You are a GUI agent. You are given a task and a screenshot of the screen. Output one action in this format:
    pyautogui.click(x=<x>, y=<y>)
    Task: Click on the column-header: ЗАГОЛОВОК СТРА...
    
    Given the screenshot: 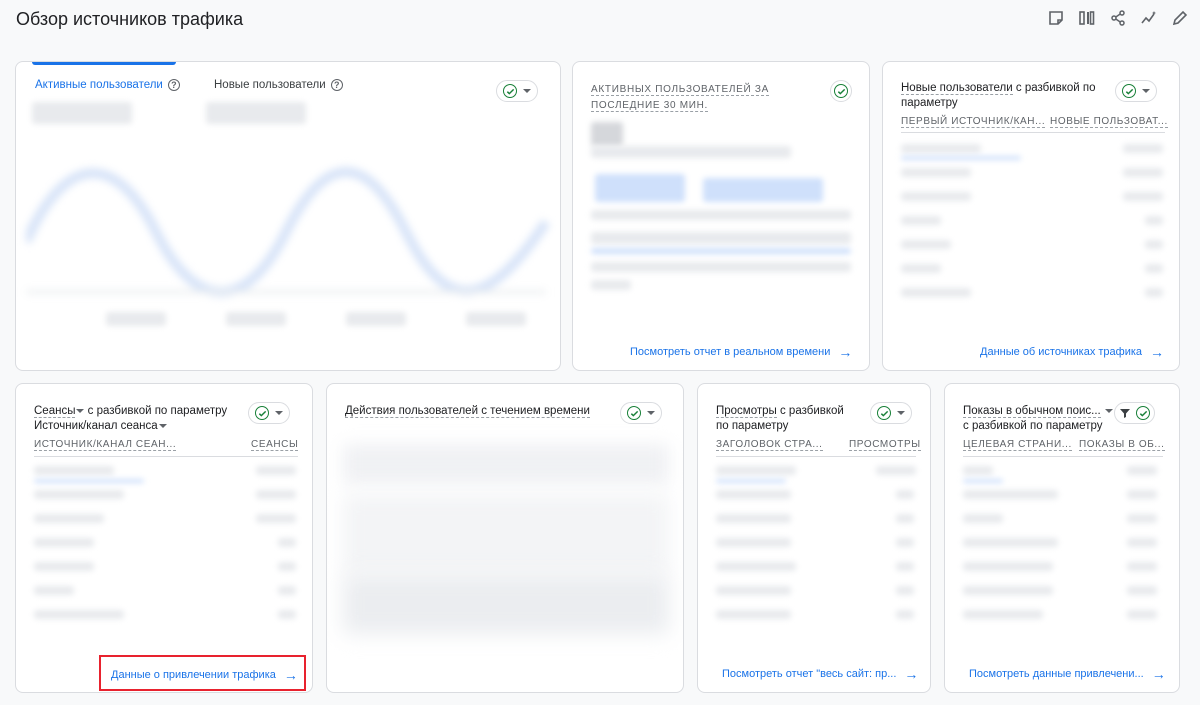 What is the action you would take?
    pyautogui.click(x=769, y=445)
    